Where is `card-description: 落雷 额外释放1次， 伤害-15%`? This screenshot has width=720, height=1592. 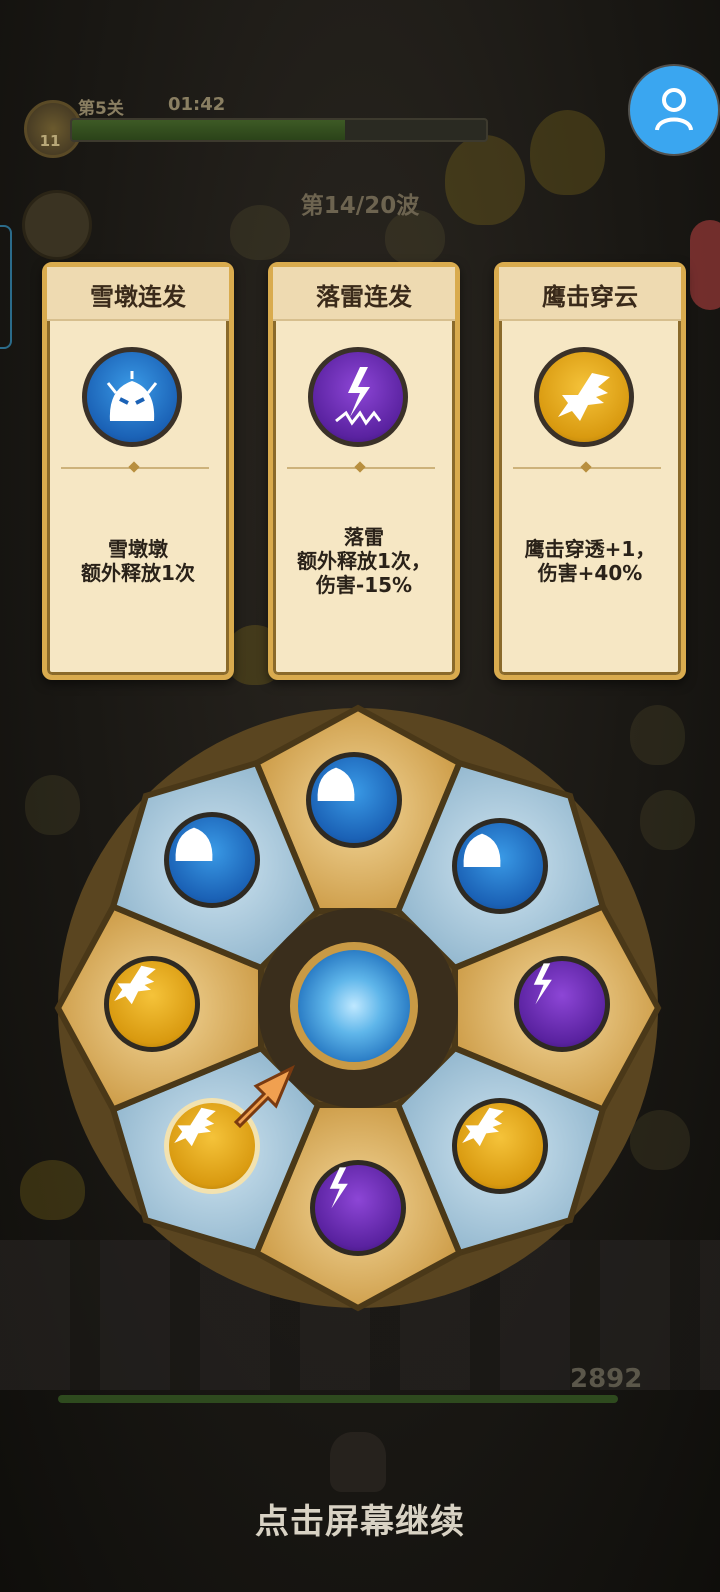 card-description: 落雷 额外释放1次， 伤害-15% is located at coordinates (364, 561).